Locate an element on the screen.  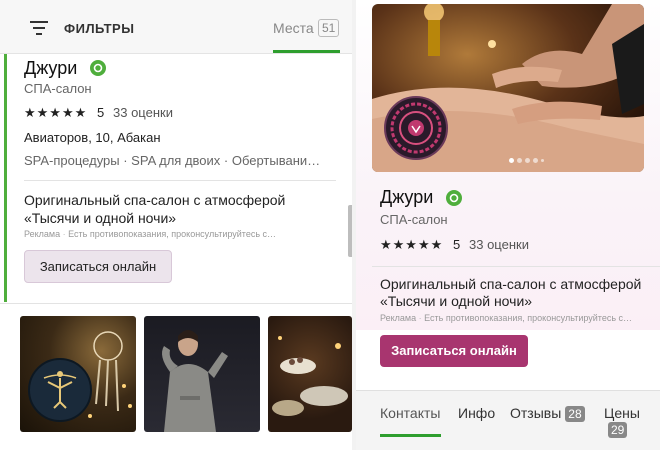
reviews-count-badge: 28 is located at coordinates (575, 414).